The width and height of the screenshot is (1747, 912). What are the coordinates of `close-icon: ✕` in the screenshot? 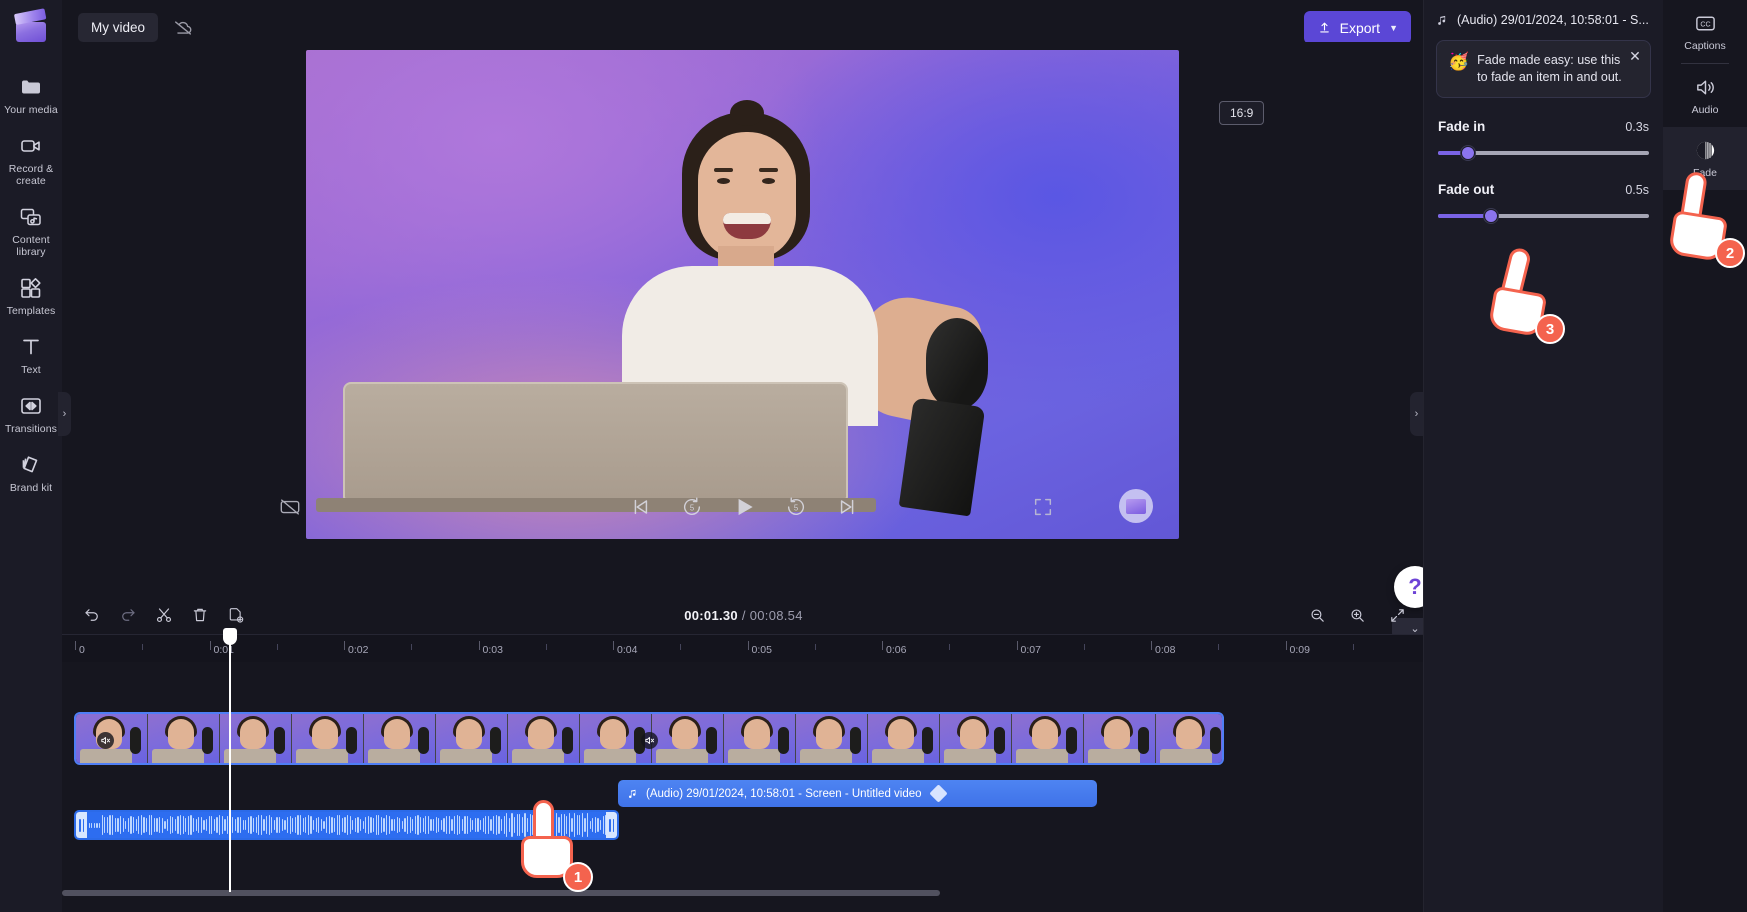 It's located at (1635, 56).